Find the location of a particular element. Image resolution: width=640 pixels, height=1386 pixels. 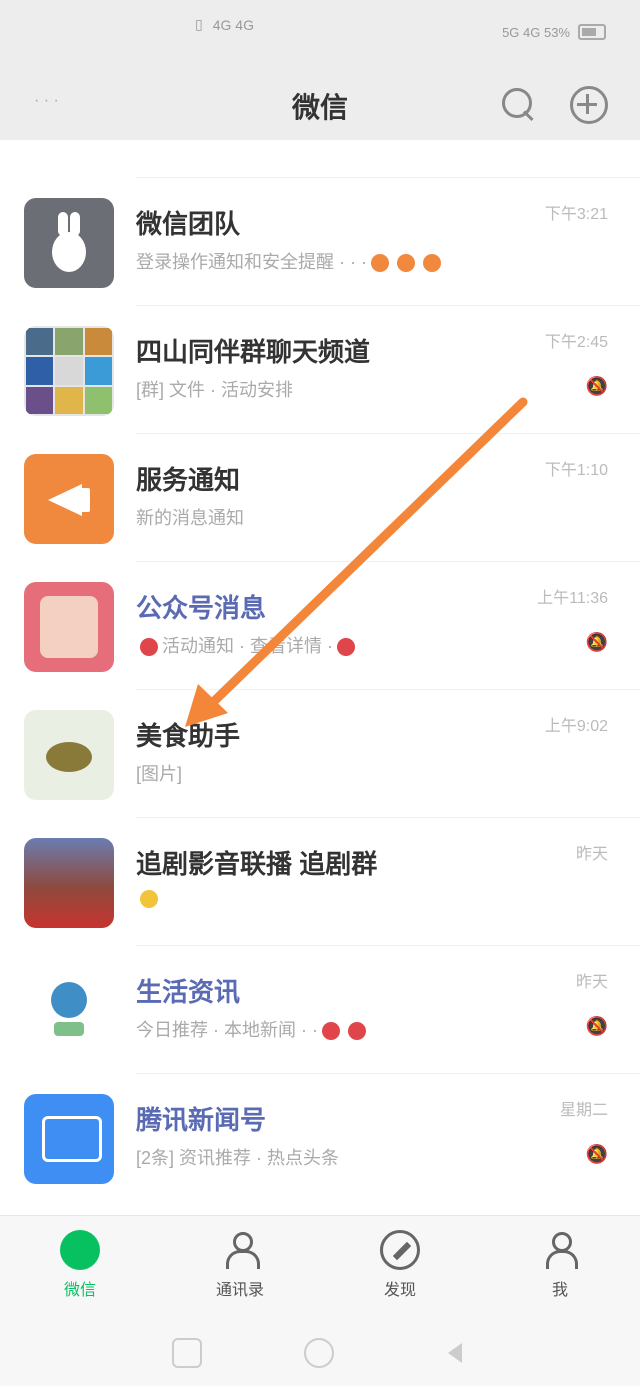

home-icon is located at coordinates (319, 1353).